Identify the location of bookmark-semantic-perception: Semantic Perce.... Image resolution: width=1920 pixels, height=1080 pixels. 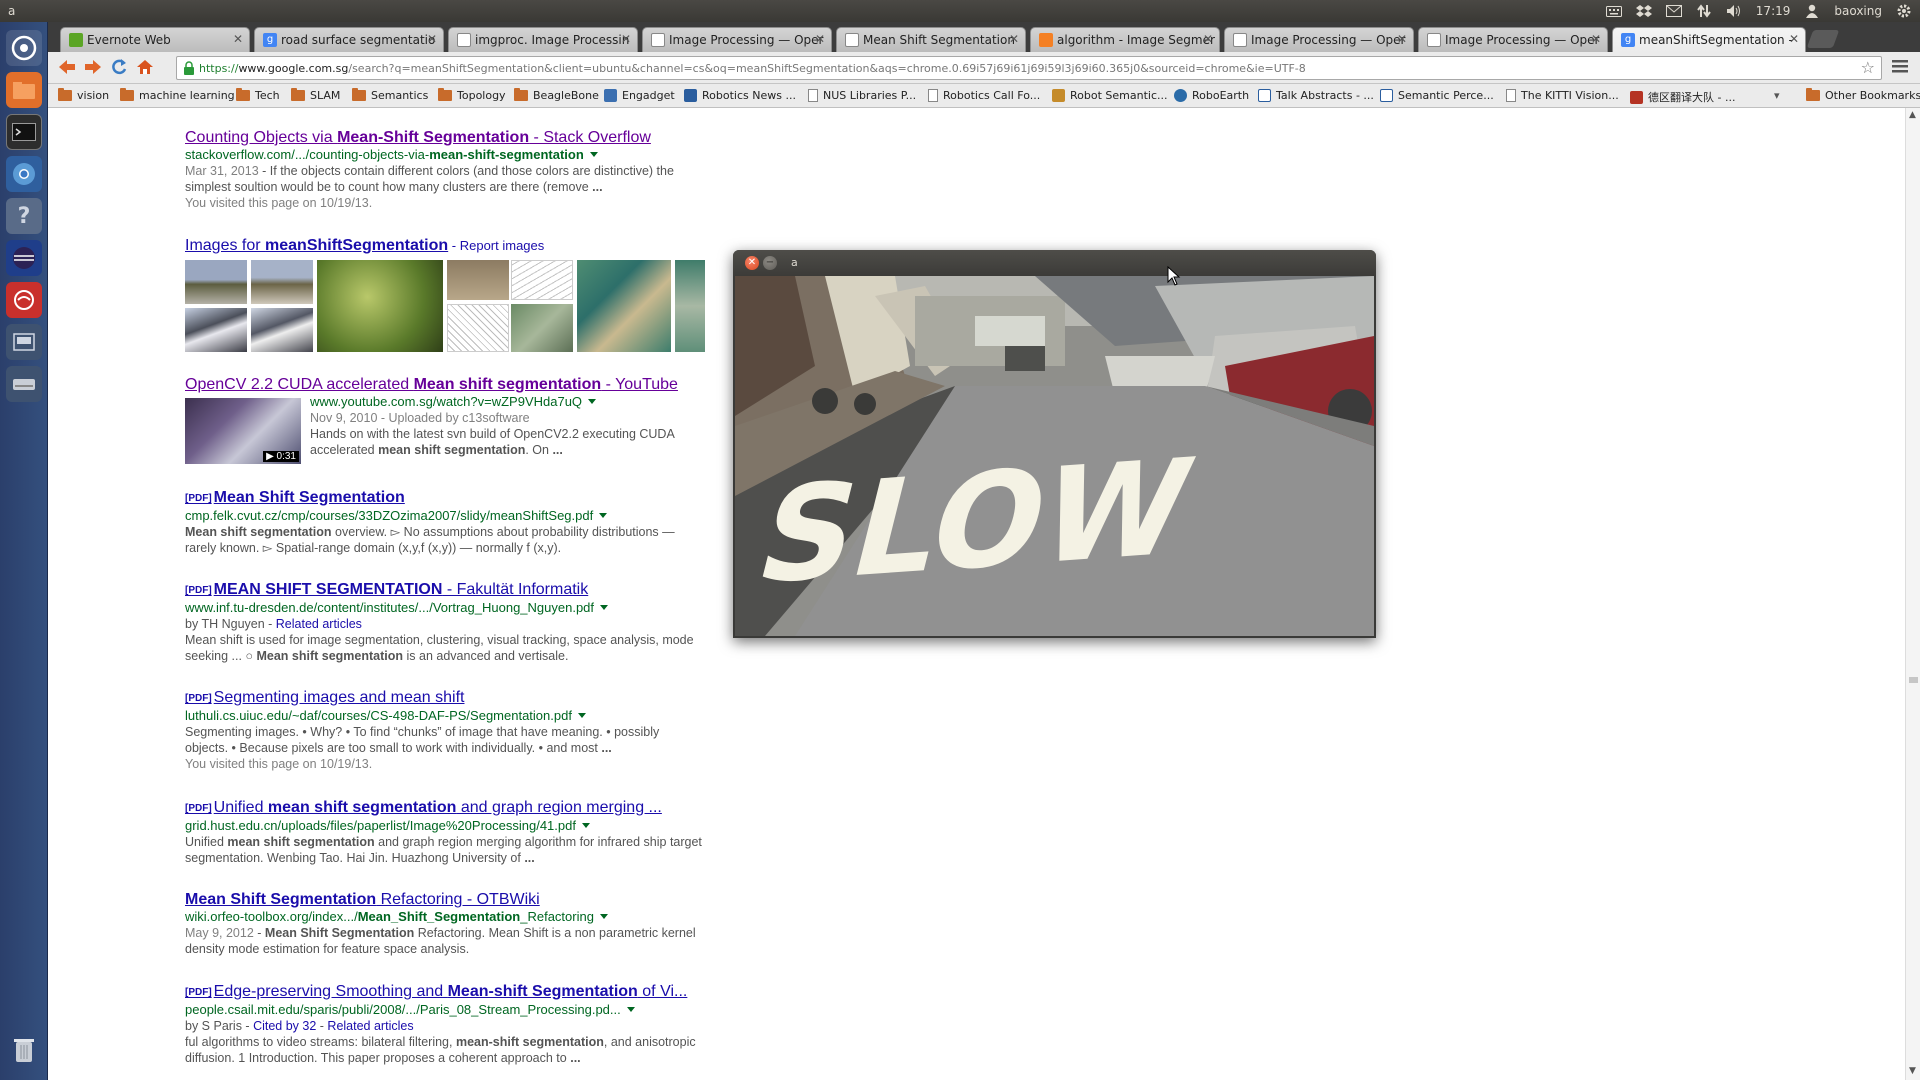
(1437, 95).